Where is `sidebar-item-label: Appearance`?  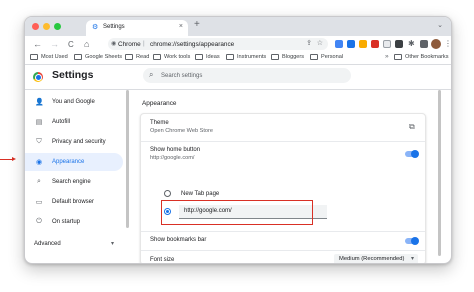
sidebar-item-label: Appearance is located at coordinates (68, 162).